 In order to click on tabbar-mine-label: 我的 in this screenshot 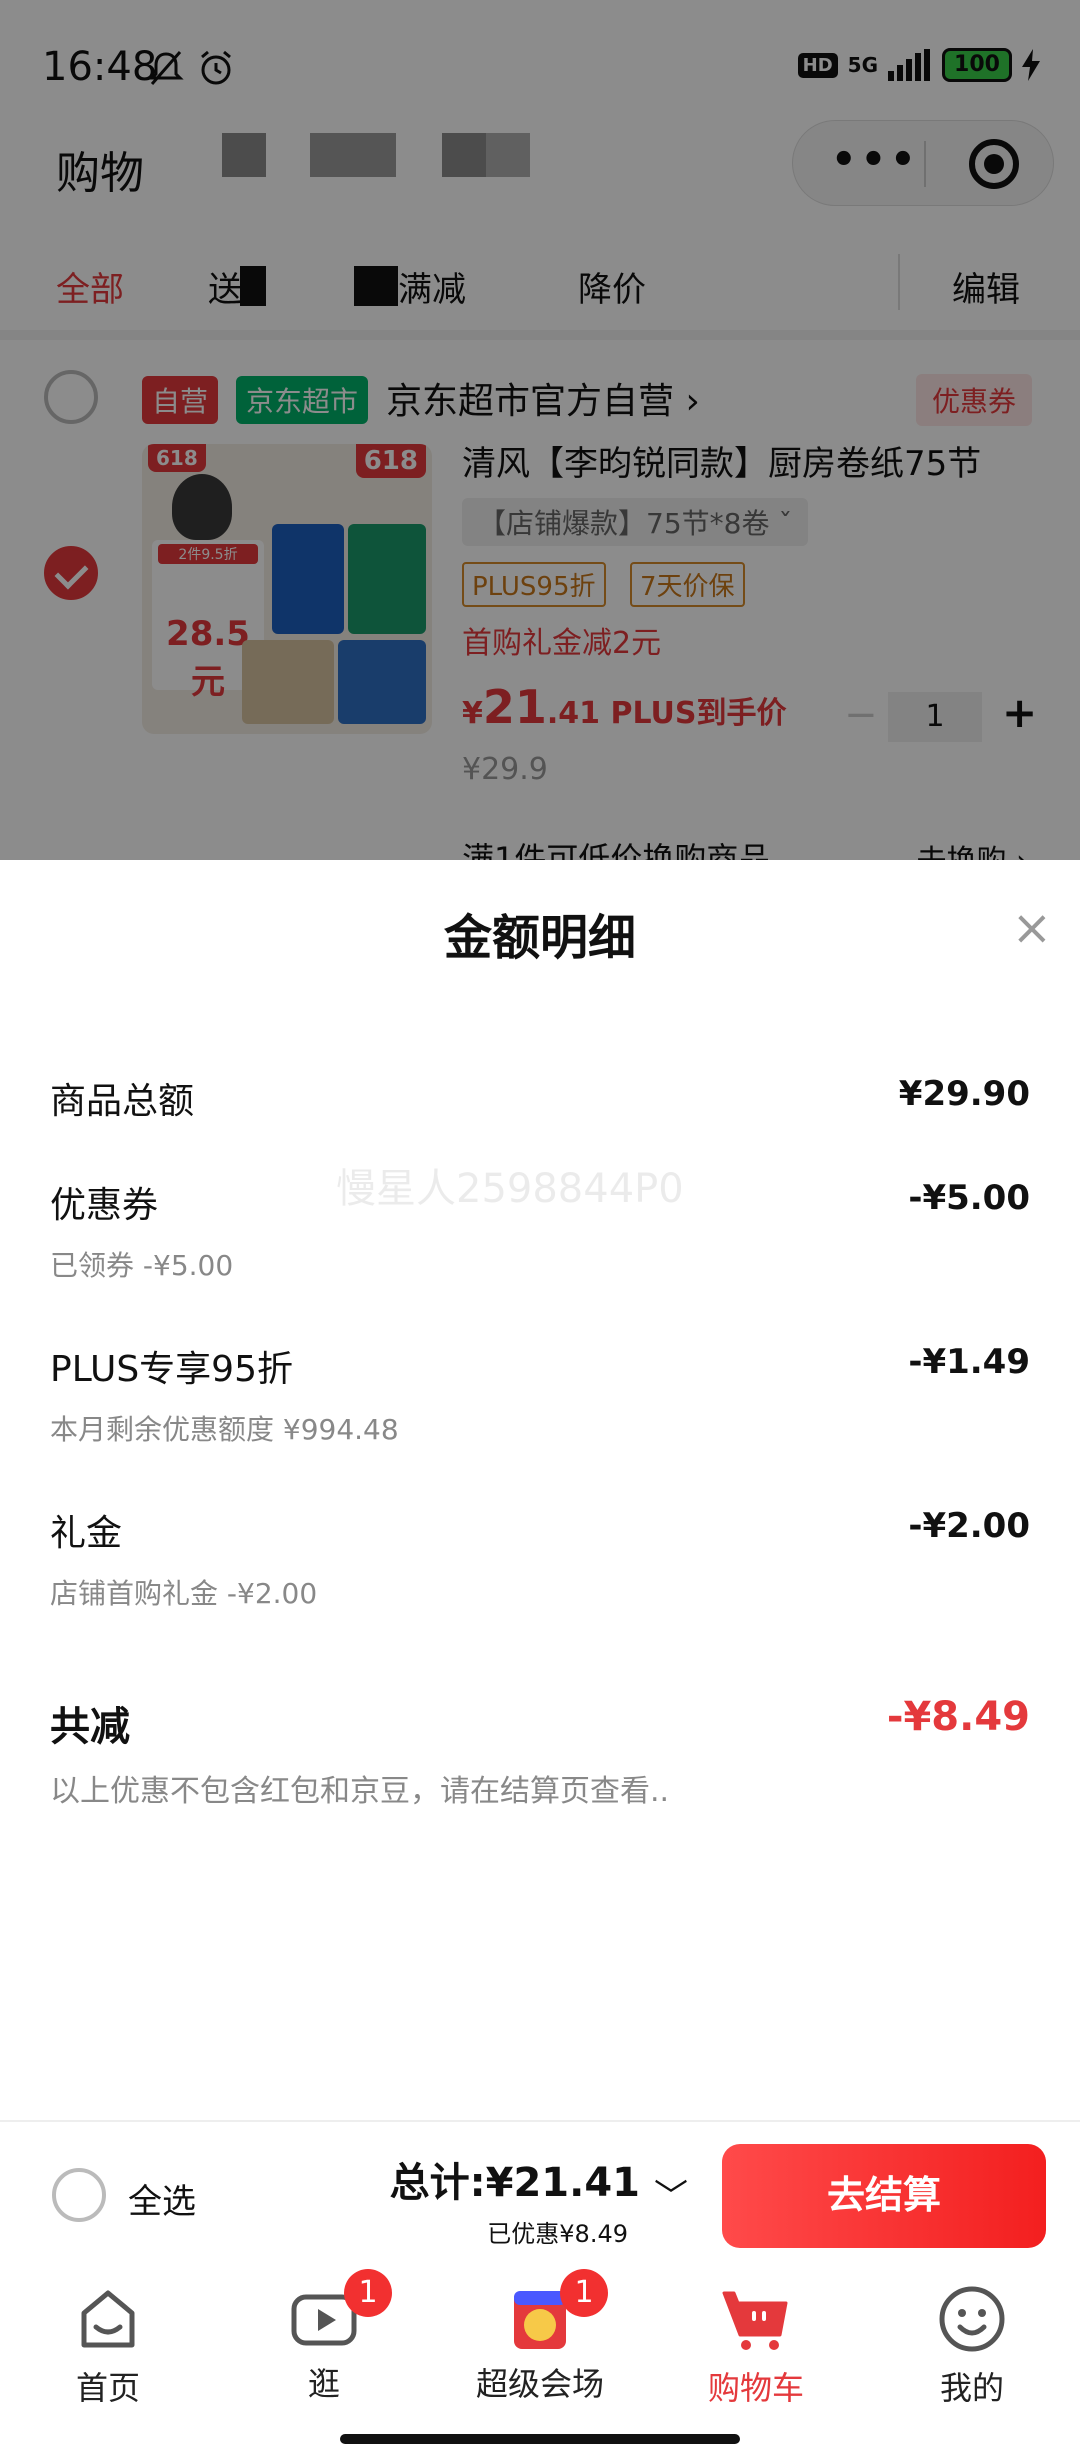, I will do `click(971, 2388)`.